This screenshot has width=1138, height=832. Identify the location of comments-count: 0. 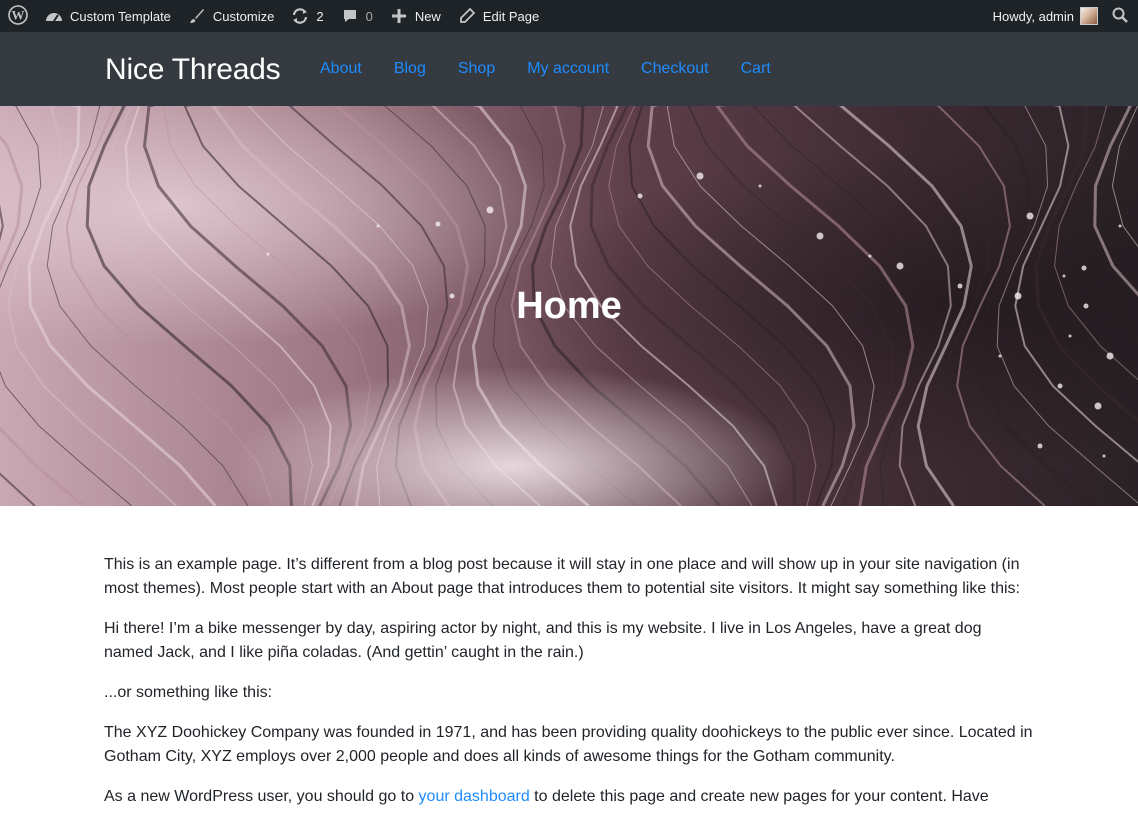
(369, 16).